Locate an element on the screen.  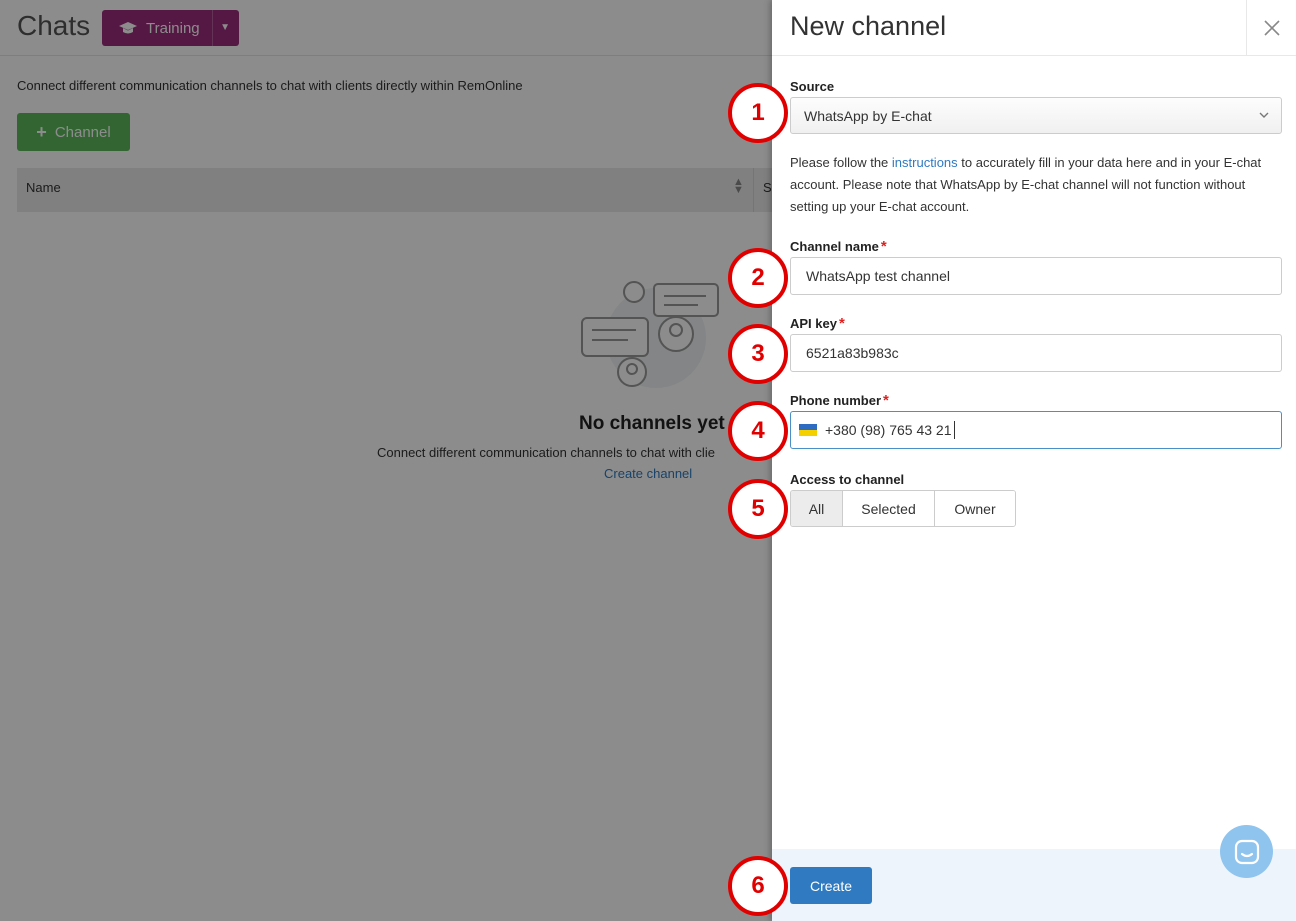
chat-icon is located at coordinates (1246, 851).